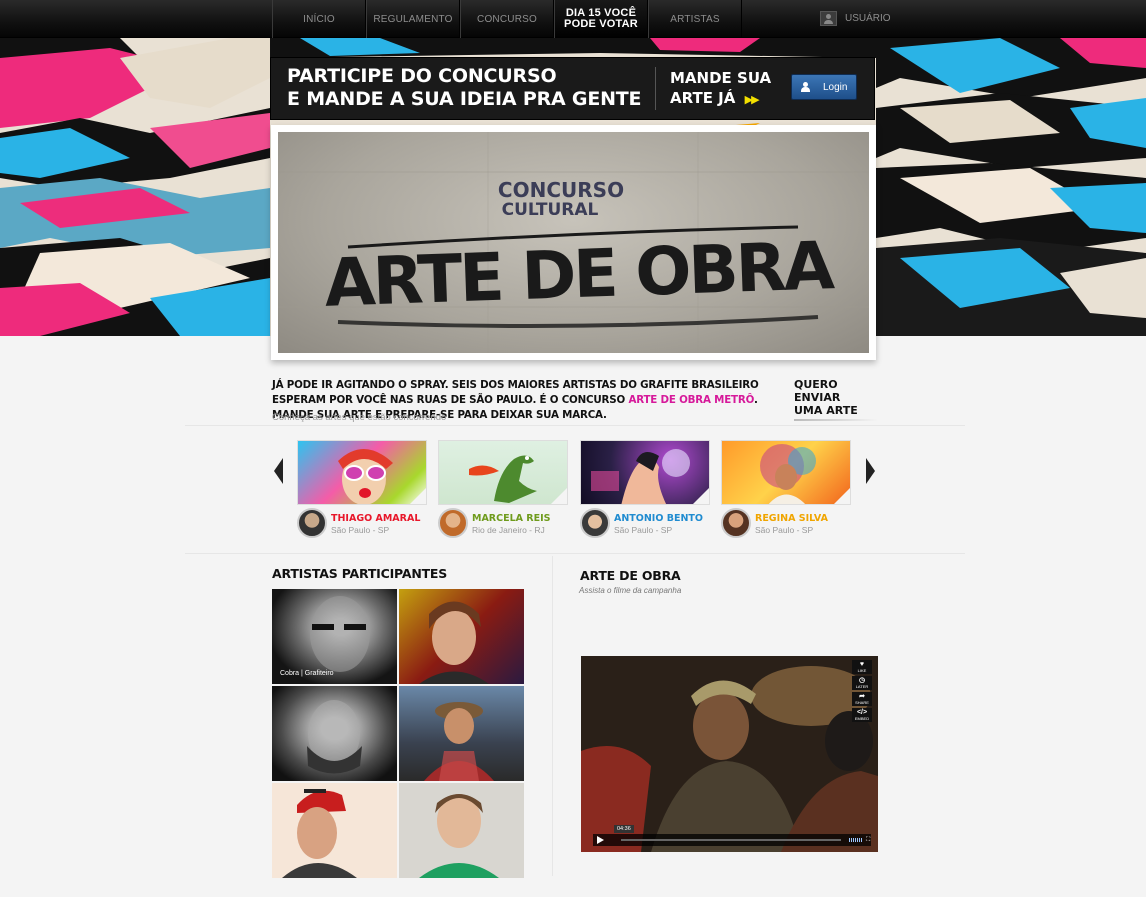  Describe the element at coordinates (319, 19) in the screenshot. I see `nav-item-inicio: INÍCIO` at that location.